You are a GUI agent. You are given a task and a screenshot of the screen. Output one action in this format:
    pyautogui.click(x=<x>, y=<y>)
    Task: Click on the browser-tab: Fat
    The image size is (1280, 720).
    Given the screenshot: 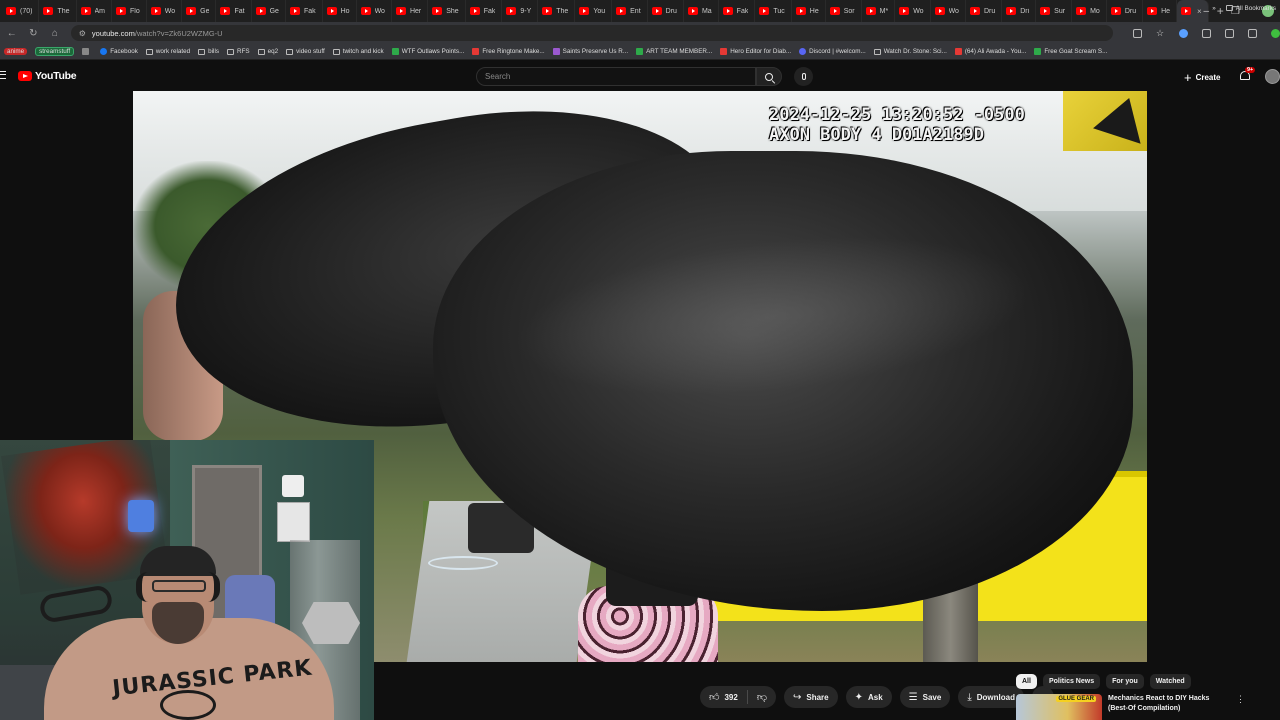 What is the action you would take?
    pyautogui.click(x=234, y=11)
    